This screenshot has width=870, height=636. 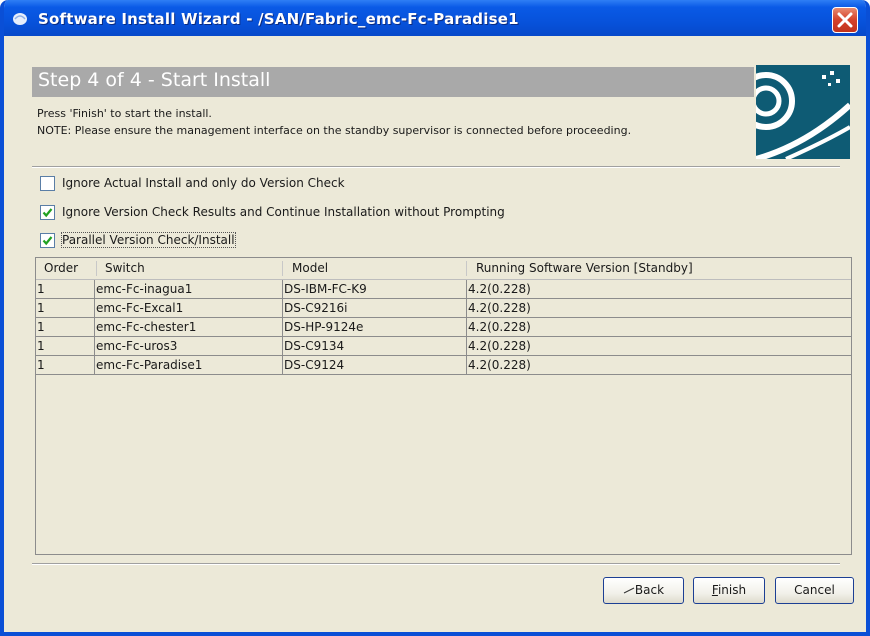 What do you see at coordinates (649, 590) in the screenshot?
I see `back-label: Back` at bounding box center [649, 590].